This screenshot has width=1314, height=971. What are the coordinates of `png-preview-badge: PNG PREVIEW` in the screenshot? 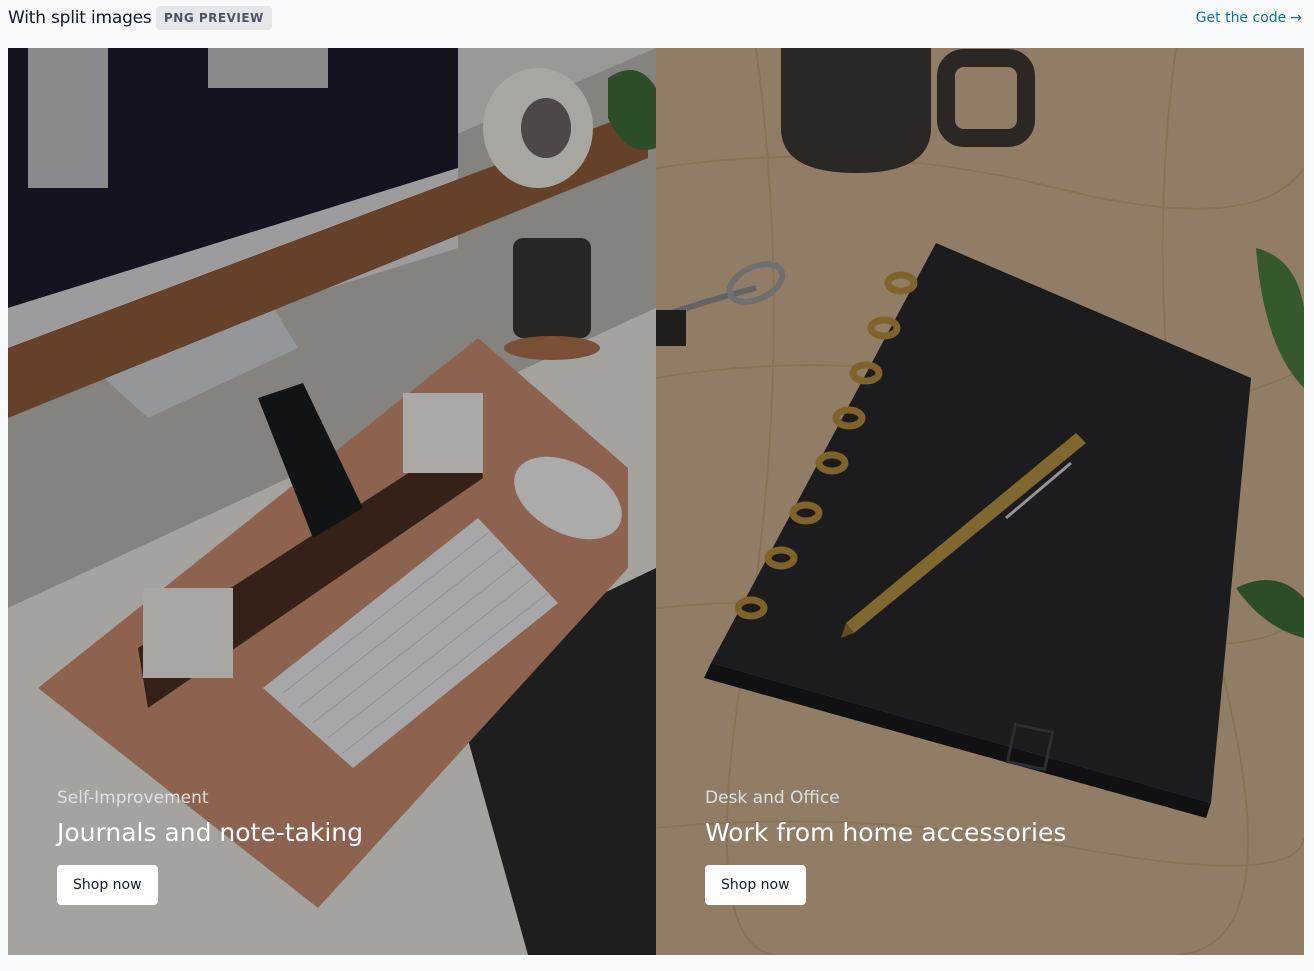 It's located at (214, 18).